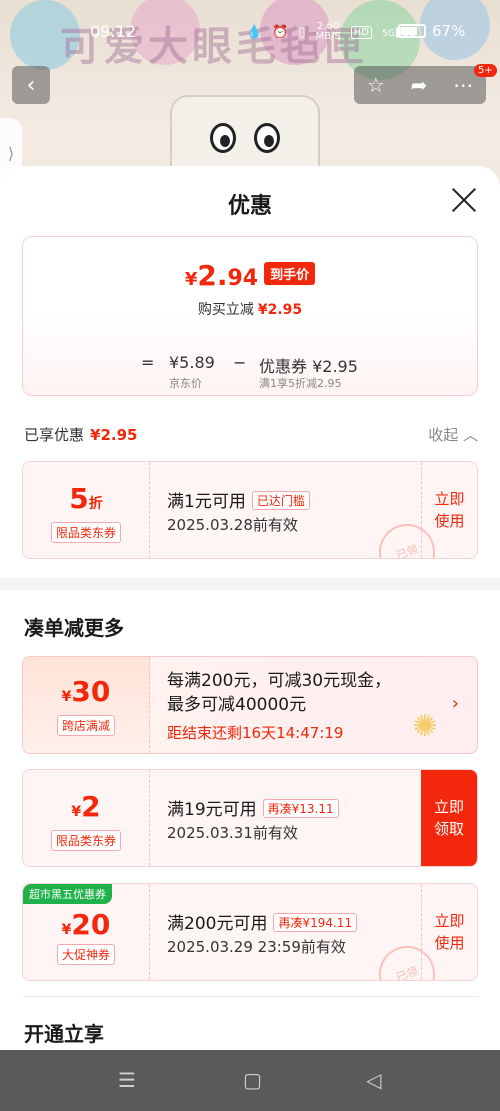 The width and height of the screenshot is (500, 1111). I want to click on status-bar: 09:12 💧 ⏰ ▯ 2.60 MB/S HD 5G▮▮▮ 67%, so click(250, 32).